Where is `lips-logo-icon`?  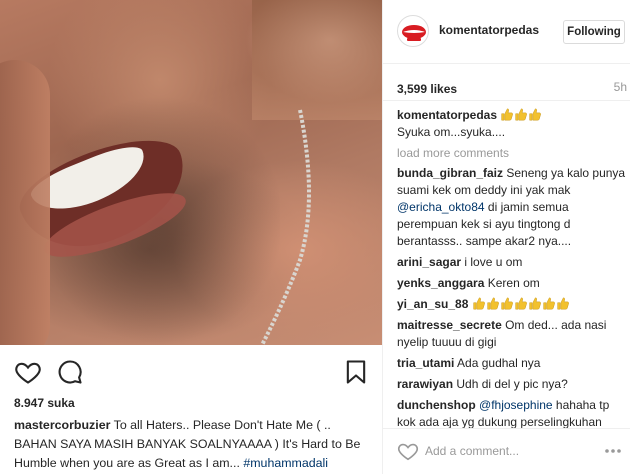 lips-logo-icon is located at coordinates (414, 33).